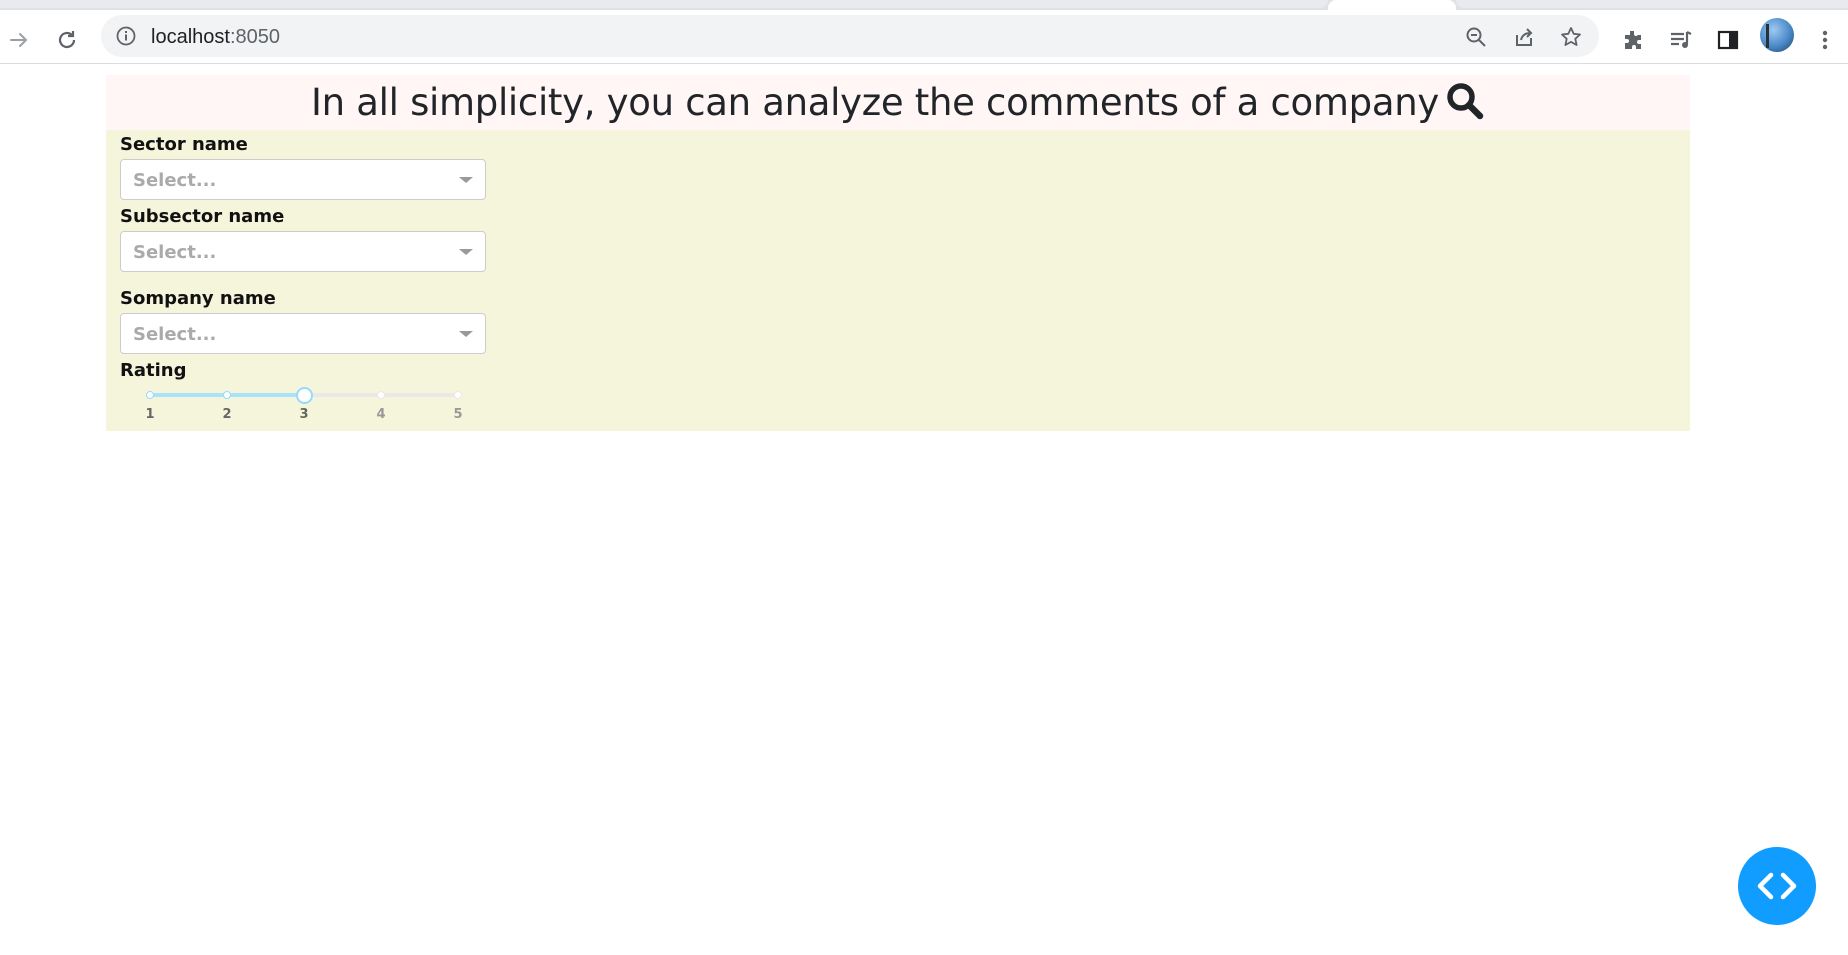 The image size is (1848, 955). Describe the element at coordinates (150, 414) in the screenshot. I see `slider-mark-label: 1` at that location.